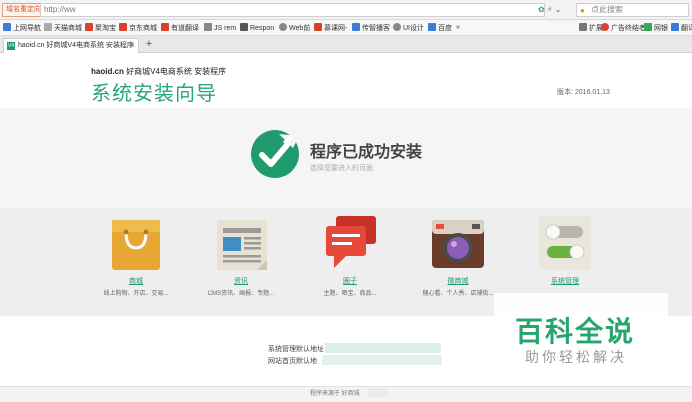 The image size is (692, 402). Describe the element at coordinates (565, 281) in the screenshot. I see `module-name: 系统管理` at that location.